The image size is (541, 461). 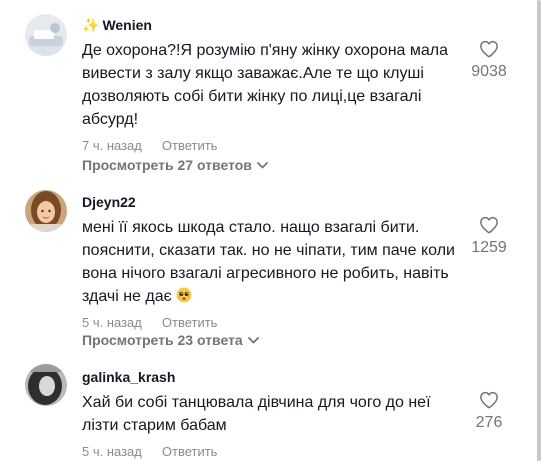 I want to click on view-replies-label: Просмотреть 23 ответа, so click(x=162, y=340).